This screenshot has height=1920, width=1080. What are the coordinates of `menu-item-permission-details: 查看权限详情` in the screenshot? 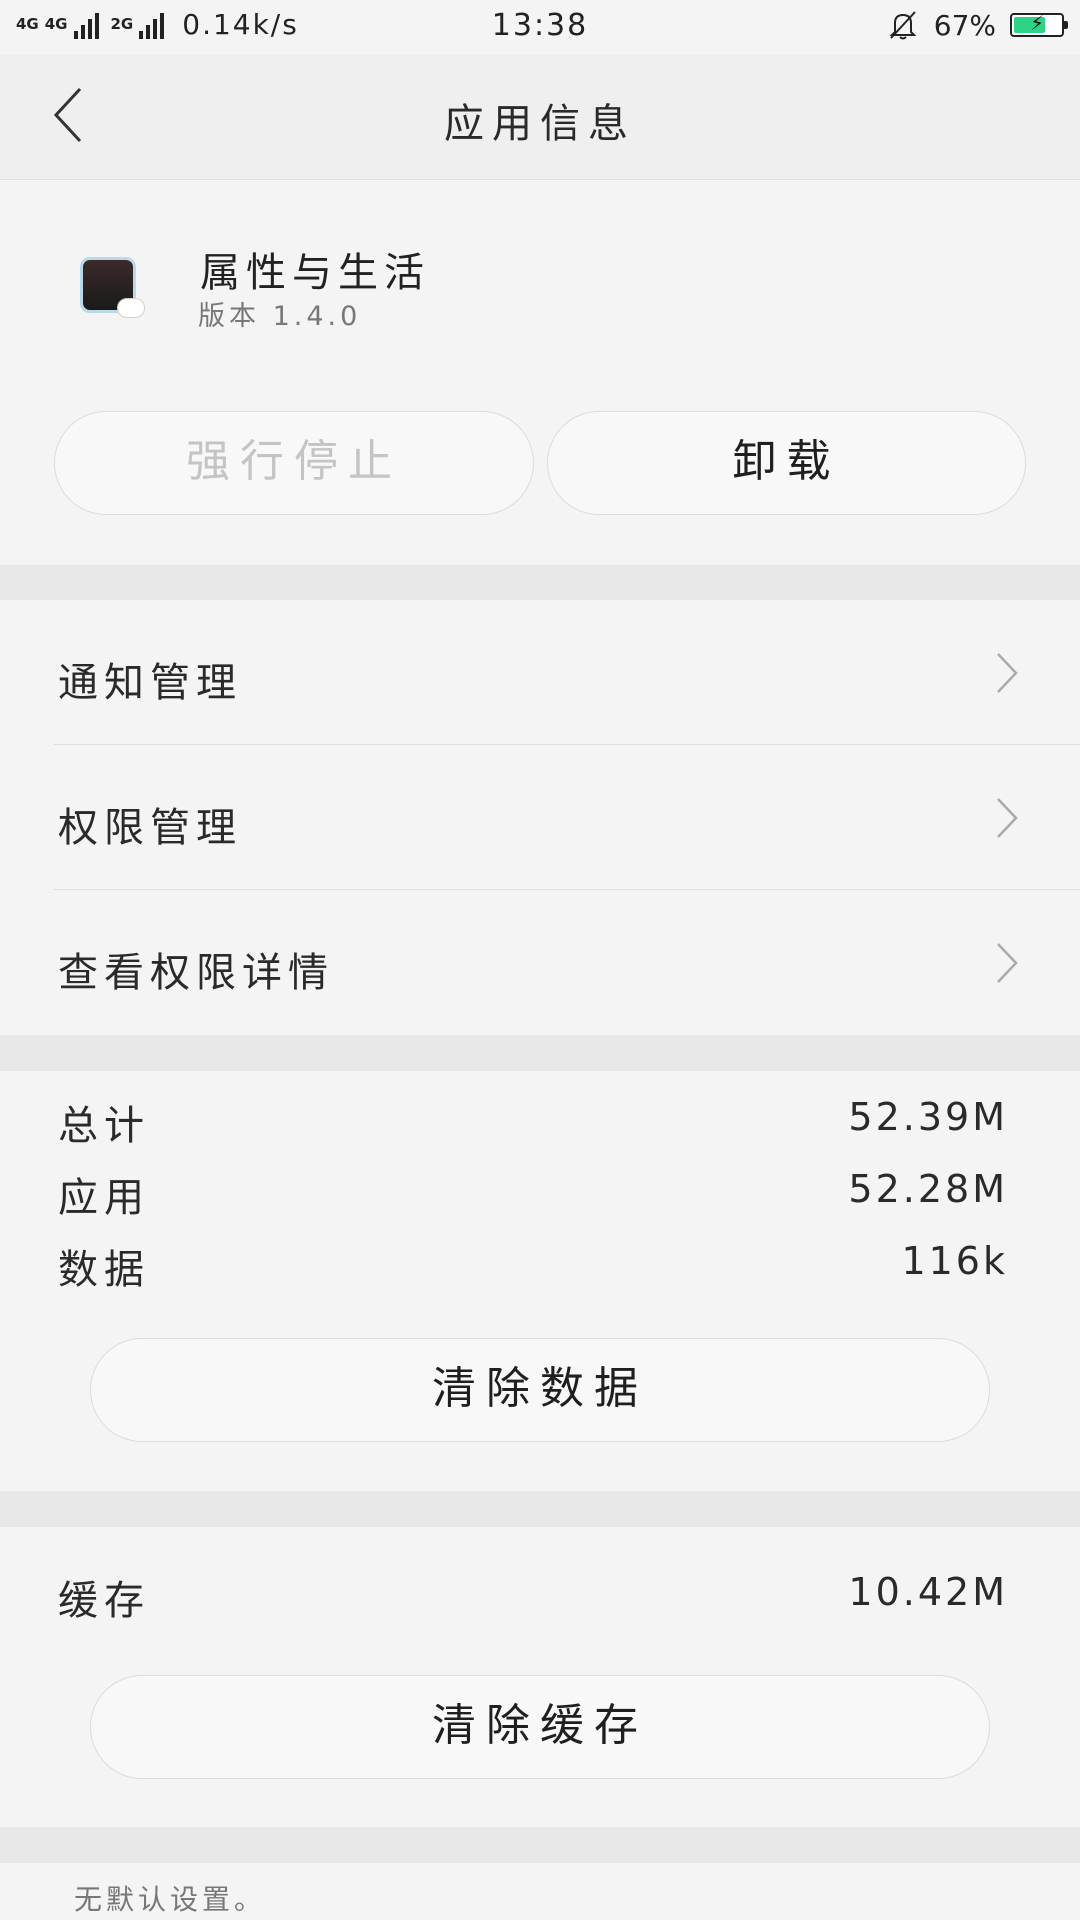 It's located at (540, 962).